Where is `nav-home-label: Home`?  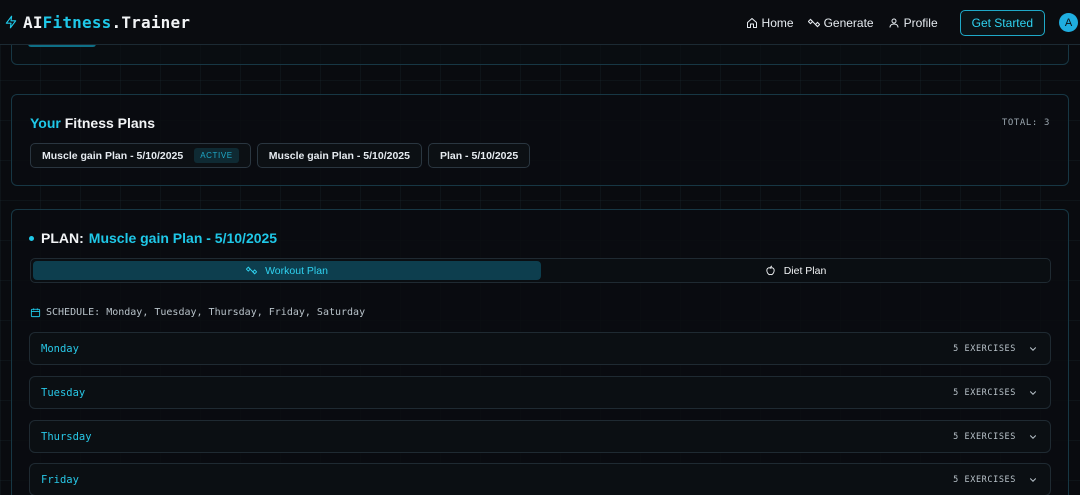 nav-home-label: Home is located at coordinates (777, 22).